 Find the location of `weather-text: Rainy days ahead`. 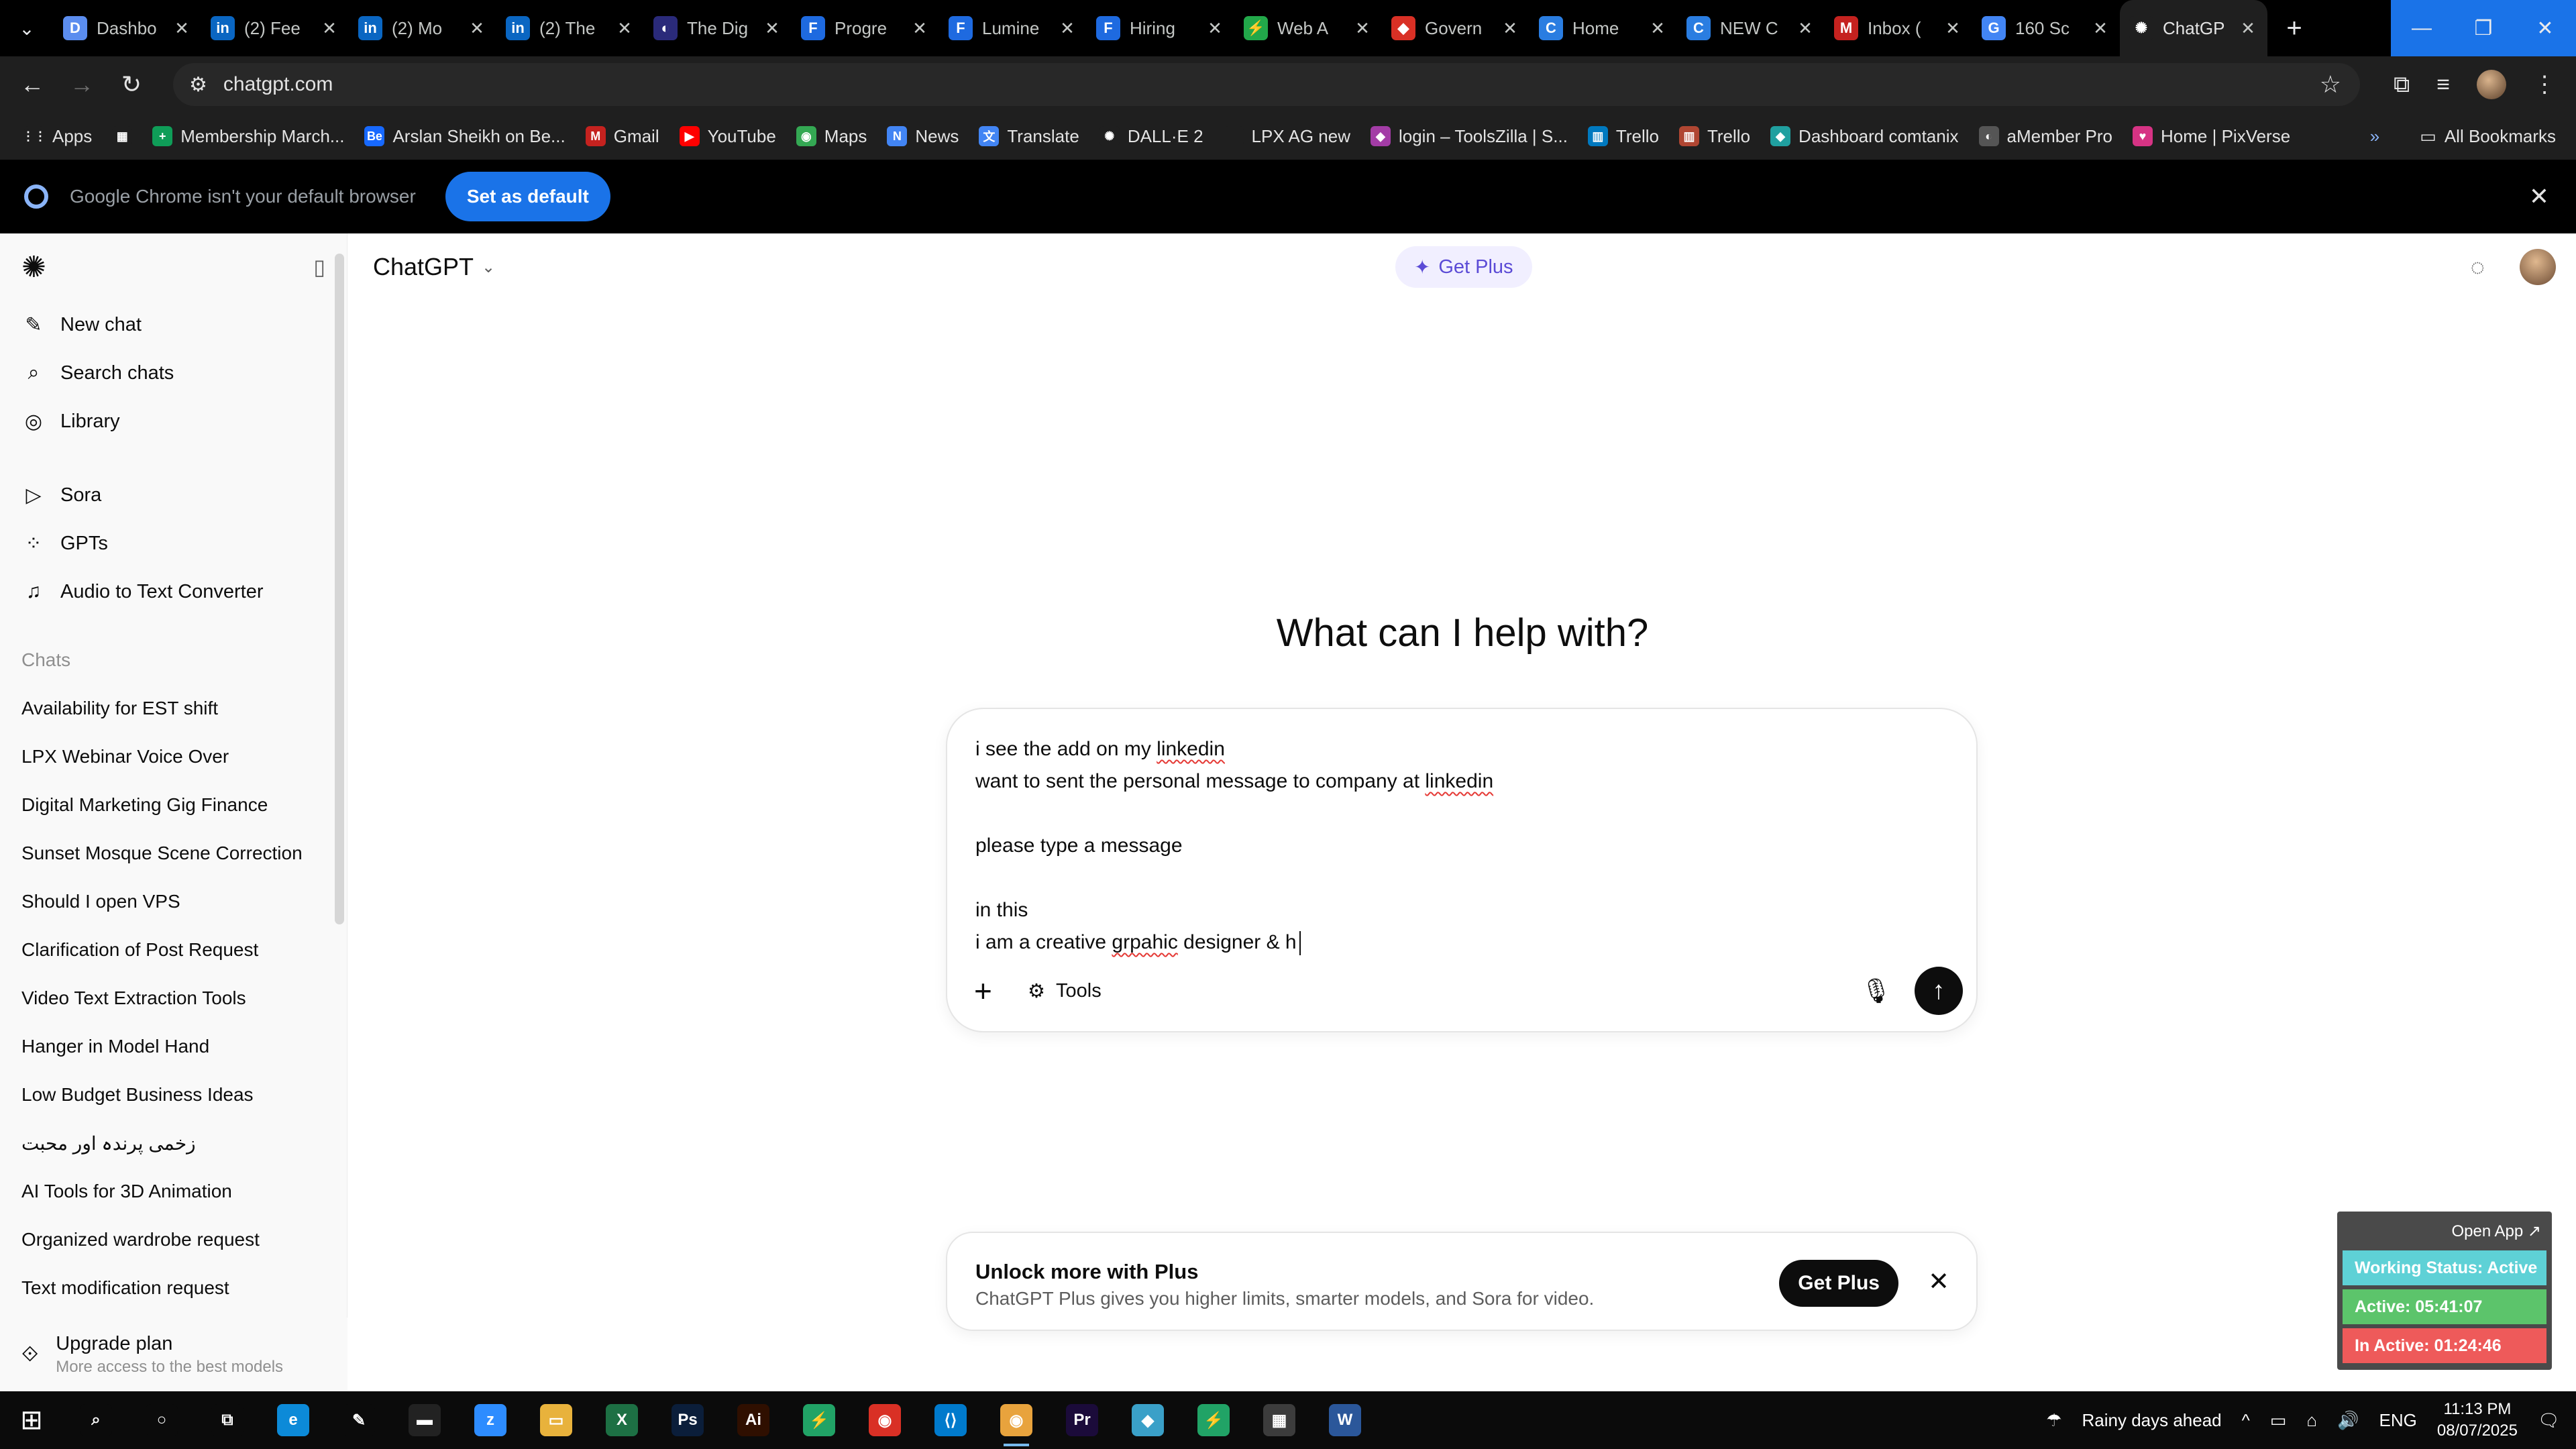

weather-text: Rainy days ahead is located at coordinates (2152, 1420).